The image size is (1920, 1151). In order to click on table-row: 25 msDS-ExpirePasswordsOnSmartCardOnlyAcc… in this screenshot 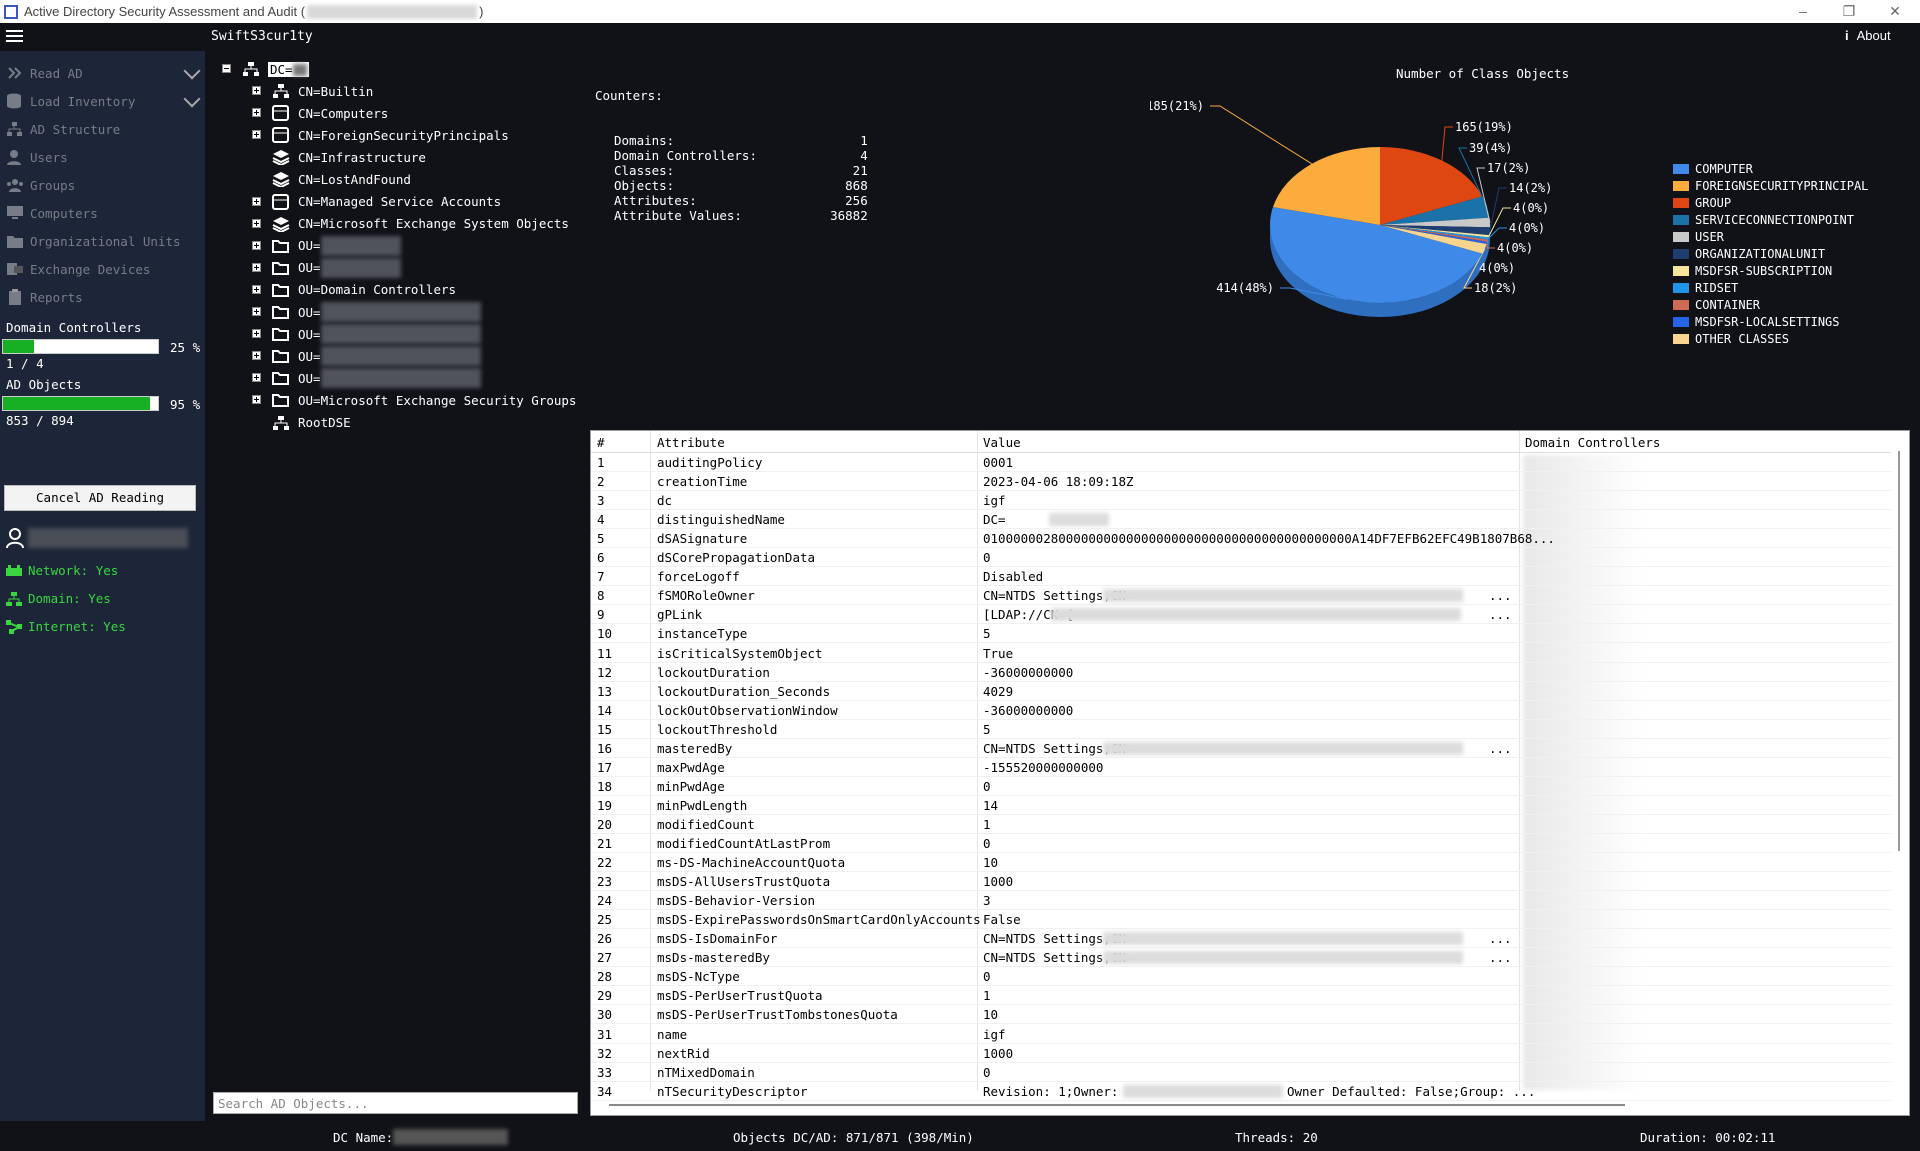, I will do `click(1241, 920)`.